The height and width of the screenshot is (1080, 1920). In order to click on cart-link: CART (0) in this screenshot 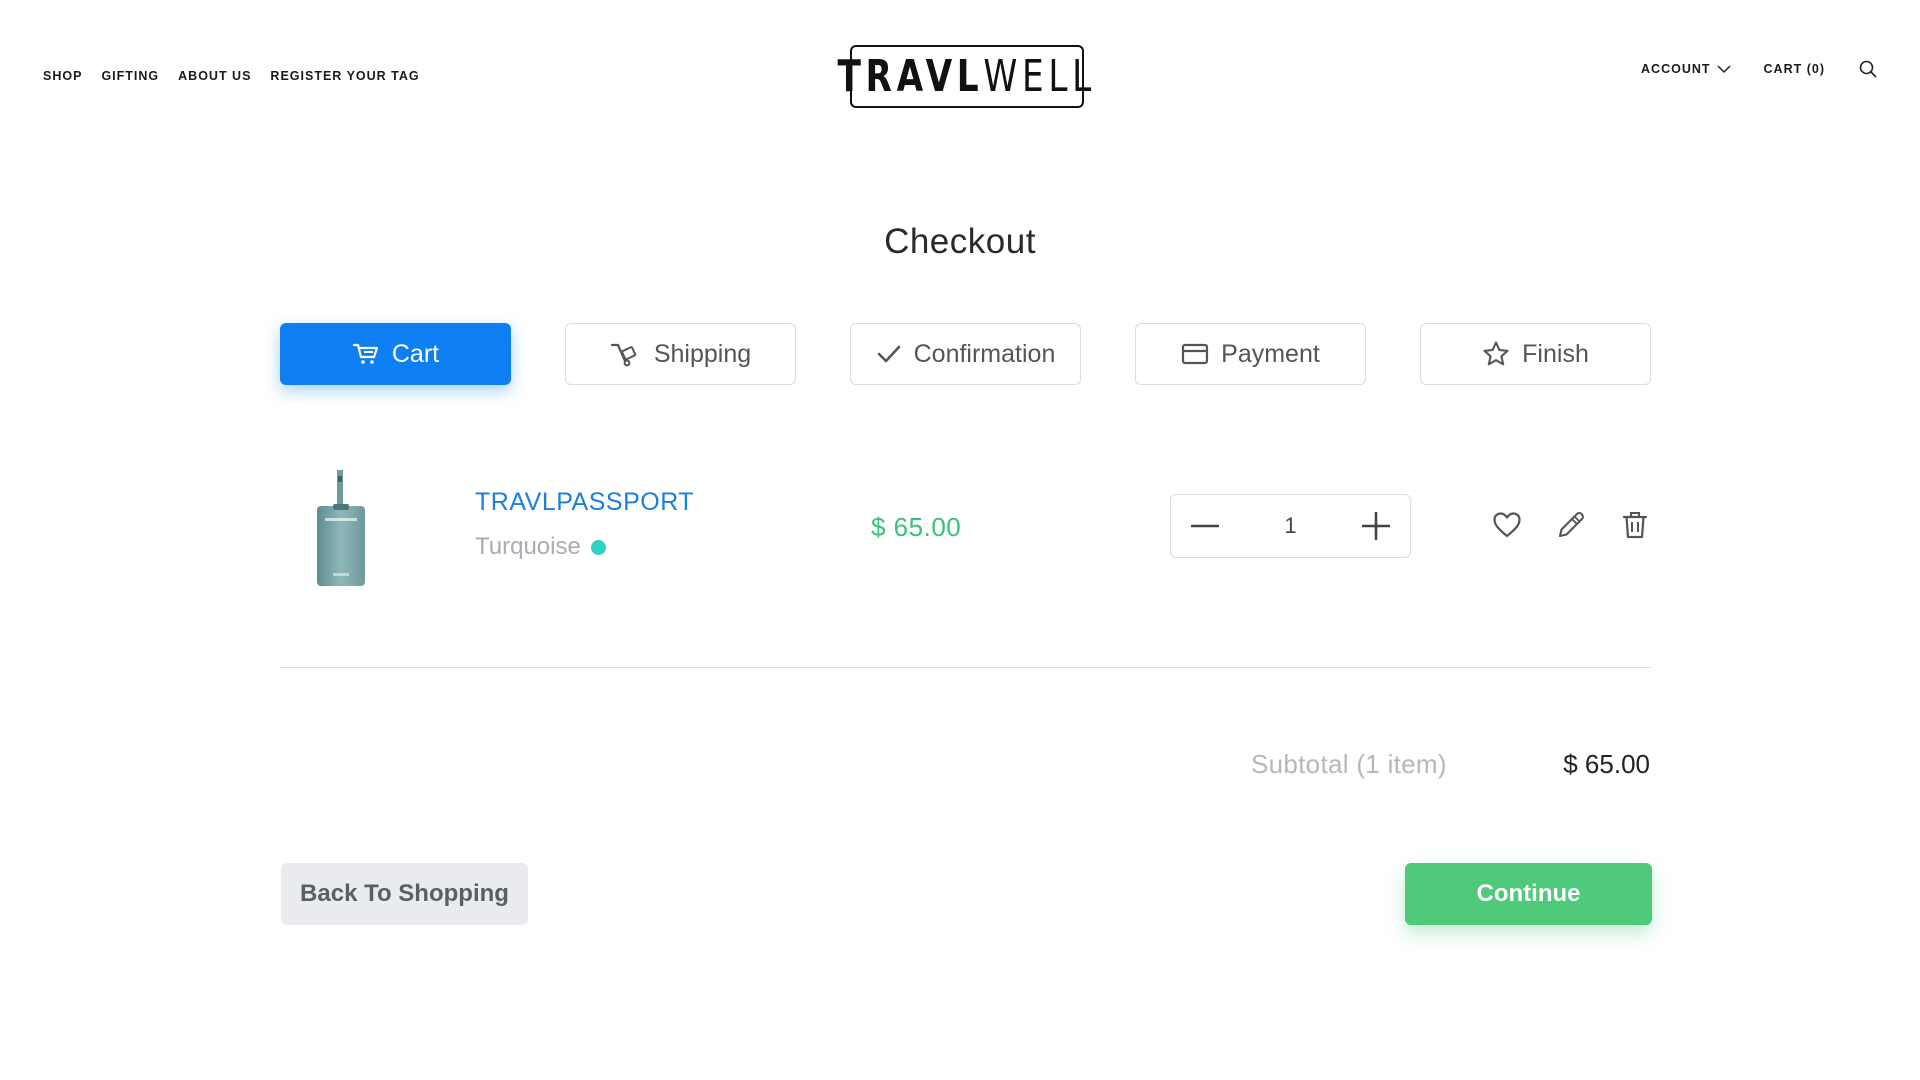, I will do `click(1794, 69)`.